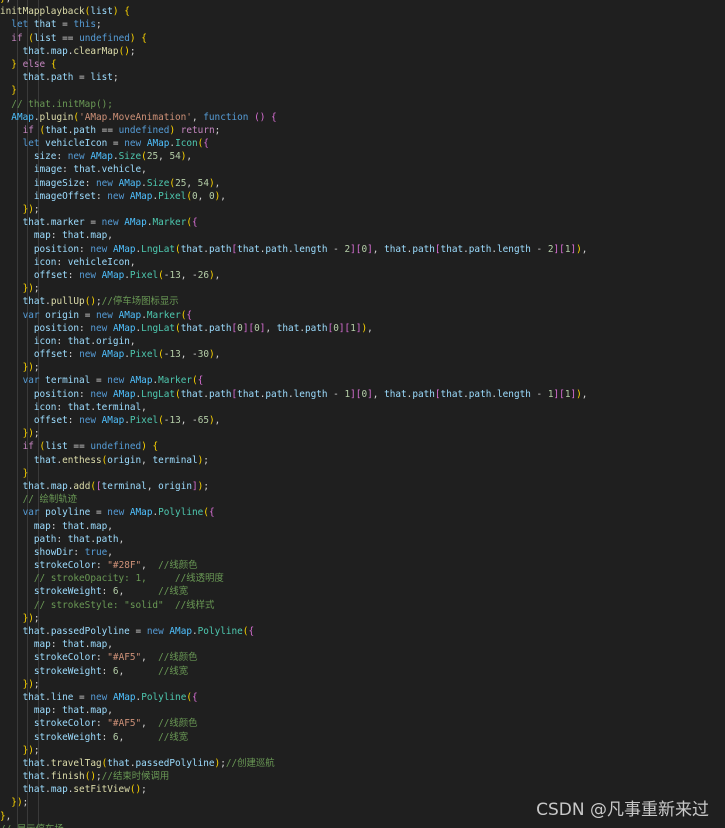 The width and height of the screenshot is (725, 828). I want to click on code-line: if (that.path == undefined) return;, so click(293, 130).